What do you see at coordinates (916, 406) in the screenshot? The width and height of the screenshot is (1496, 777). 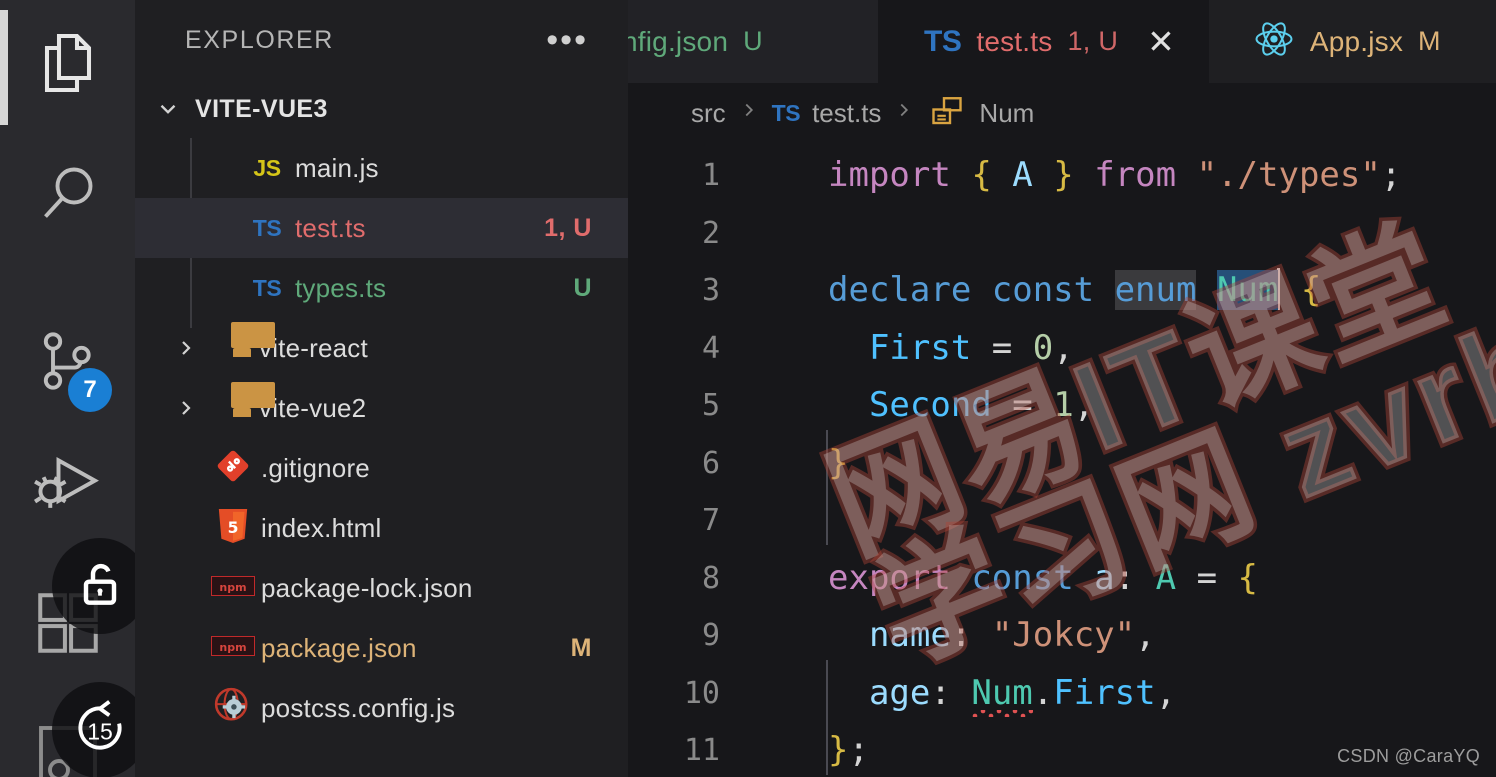 I see `code-line-content: Second = 1,` at bounding box center [916, 406].